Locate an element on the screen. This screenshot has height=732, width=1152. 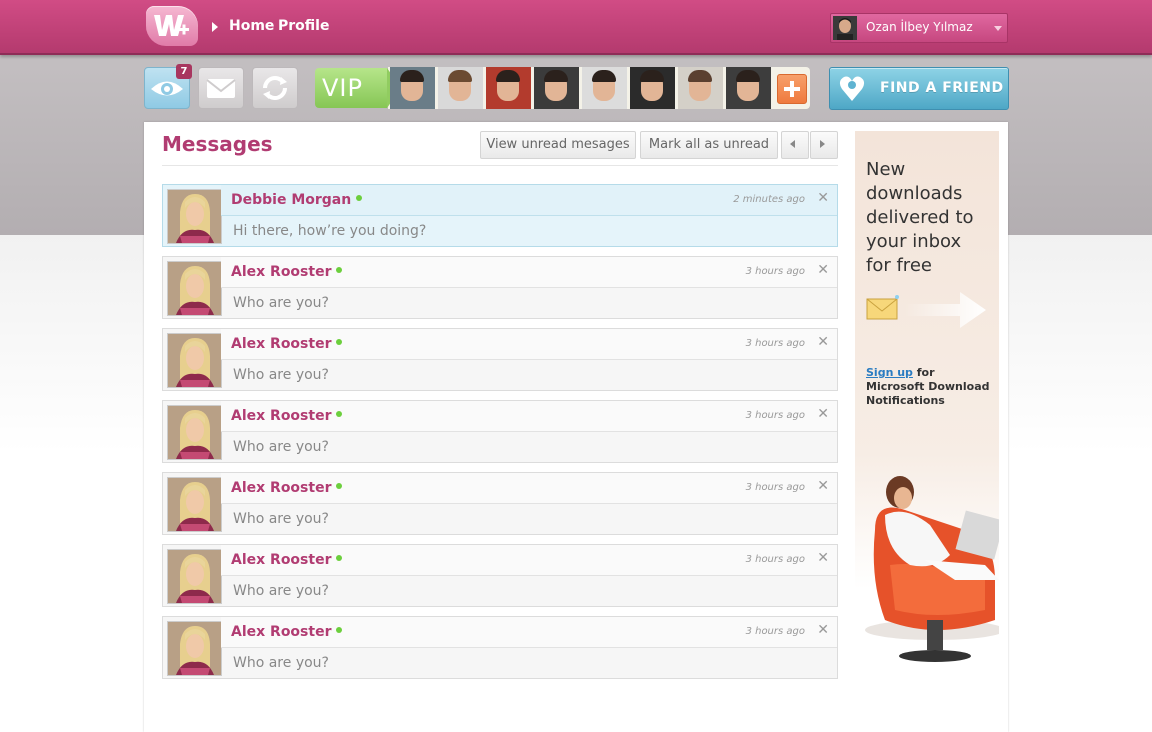
sender-name: Debbie Morgan is located at coordinates (291, 200).